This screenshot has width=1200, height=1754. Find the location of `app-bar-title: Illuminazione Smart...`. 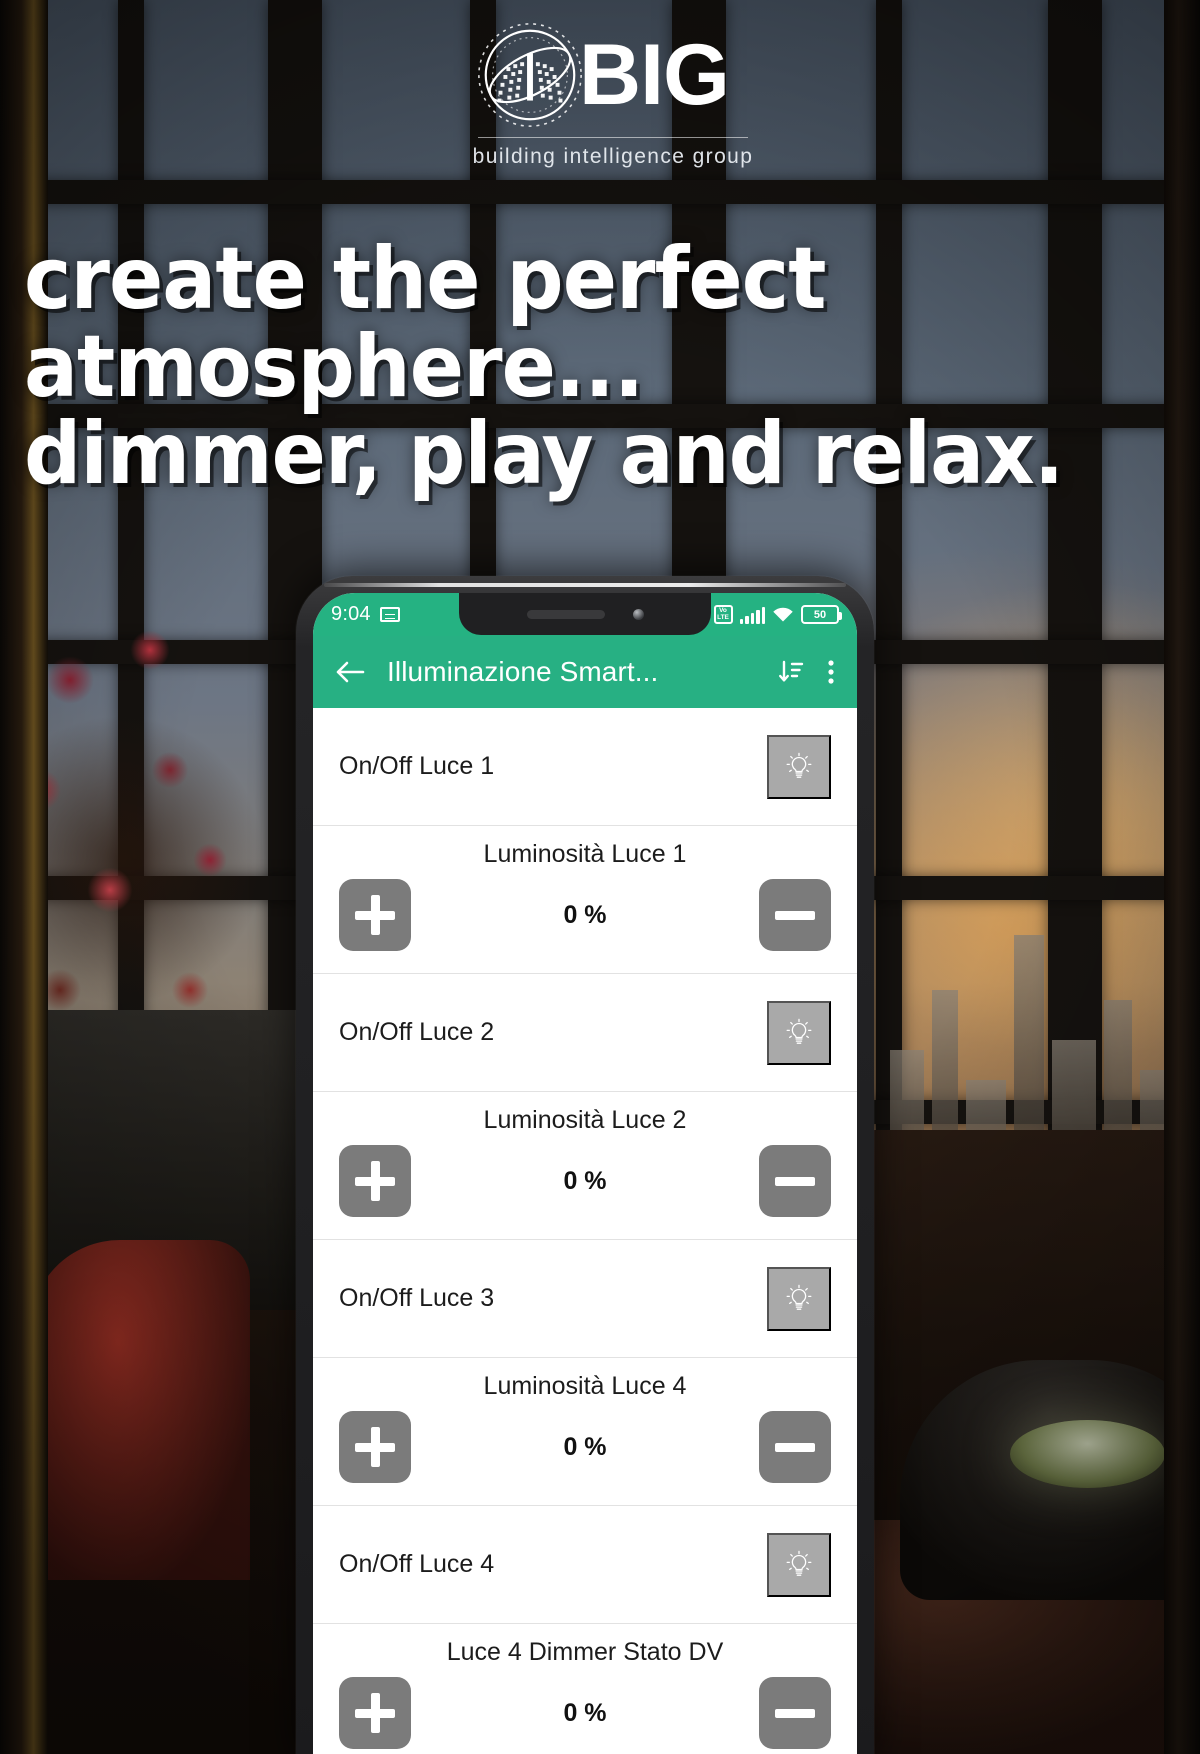

app-bar-title: Illuminazione Smart... is located at coordinates (523, 671).